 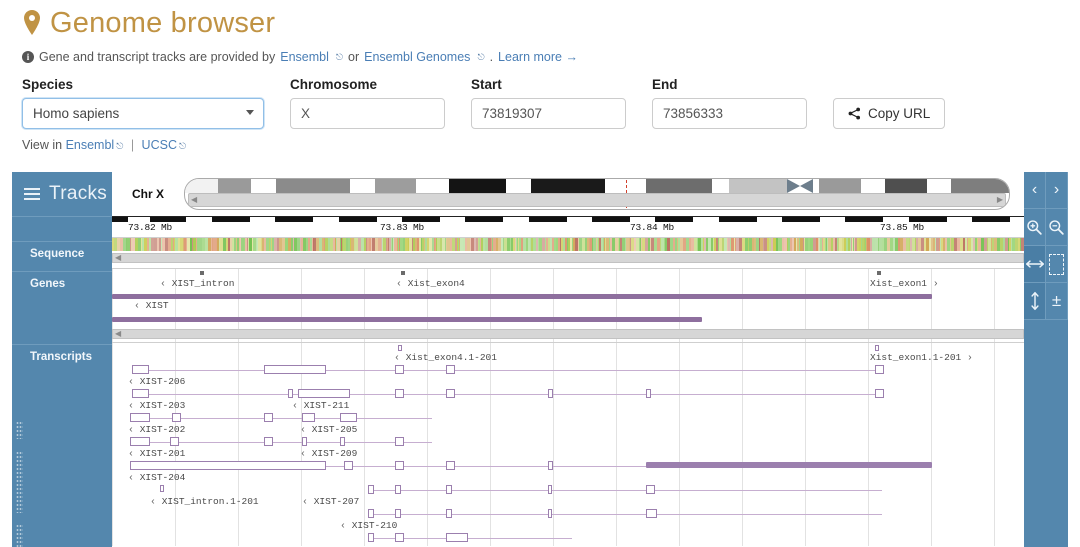 I want to click on transcript-label: ‹ XIST-205, so click(x=328, y=430).